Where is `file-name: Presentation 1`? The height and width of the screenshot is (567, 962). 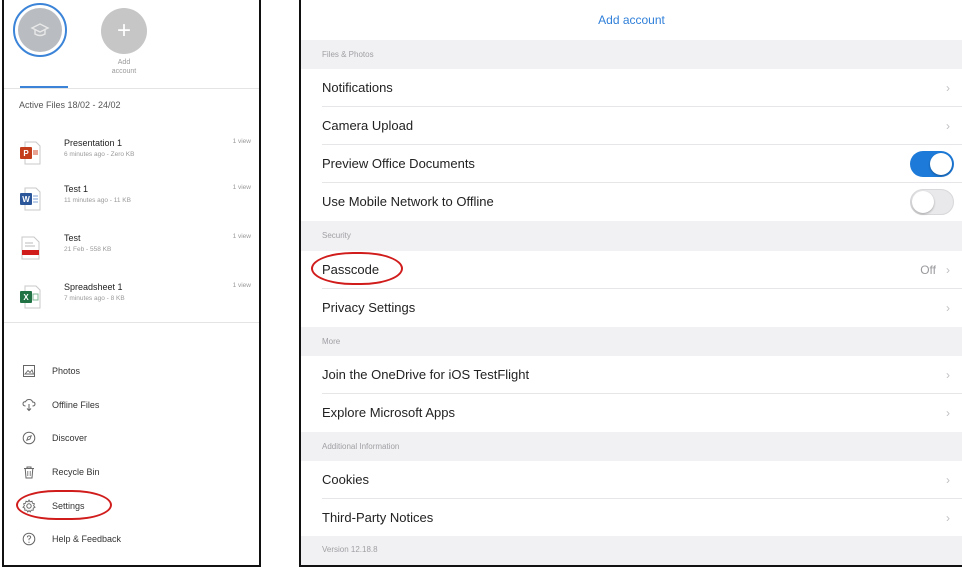
file-name: Presentation 1 is located at coordinates (93, 143).